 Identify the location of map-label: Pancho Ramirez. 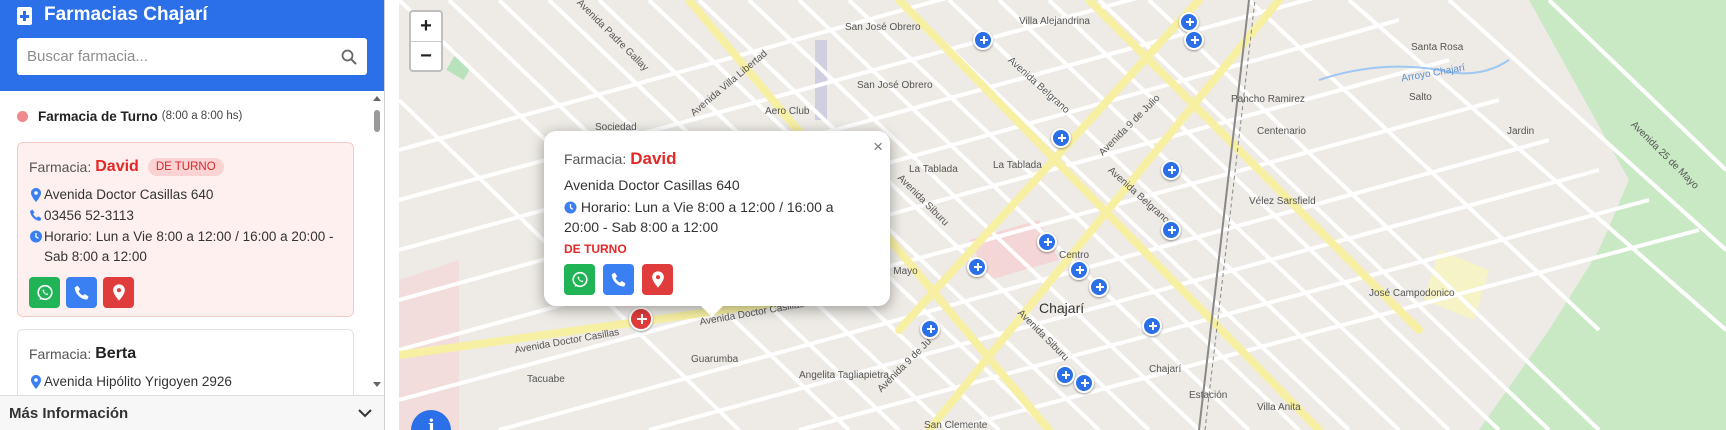
(1268, 99).